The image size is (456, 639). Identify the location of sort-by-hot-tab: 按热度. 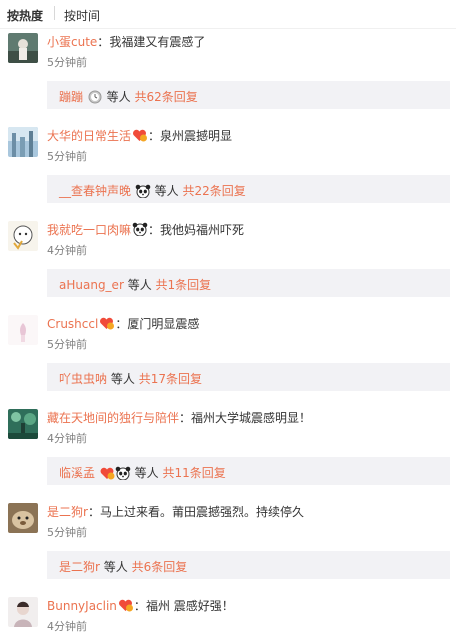
(25, 15).